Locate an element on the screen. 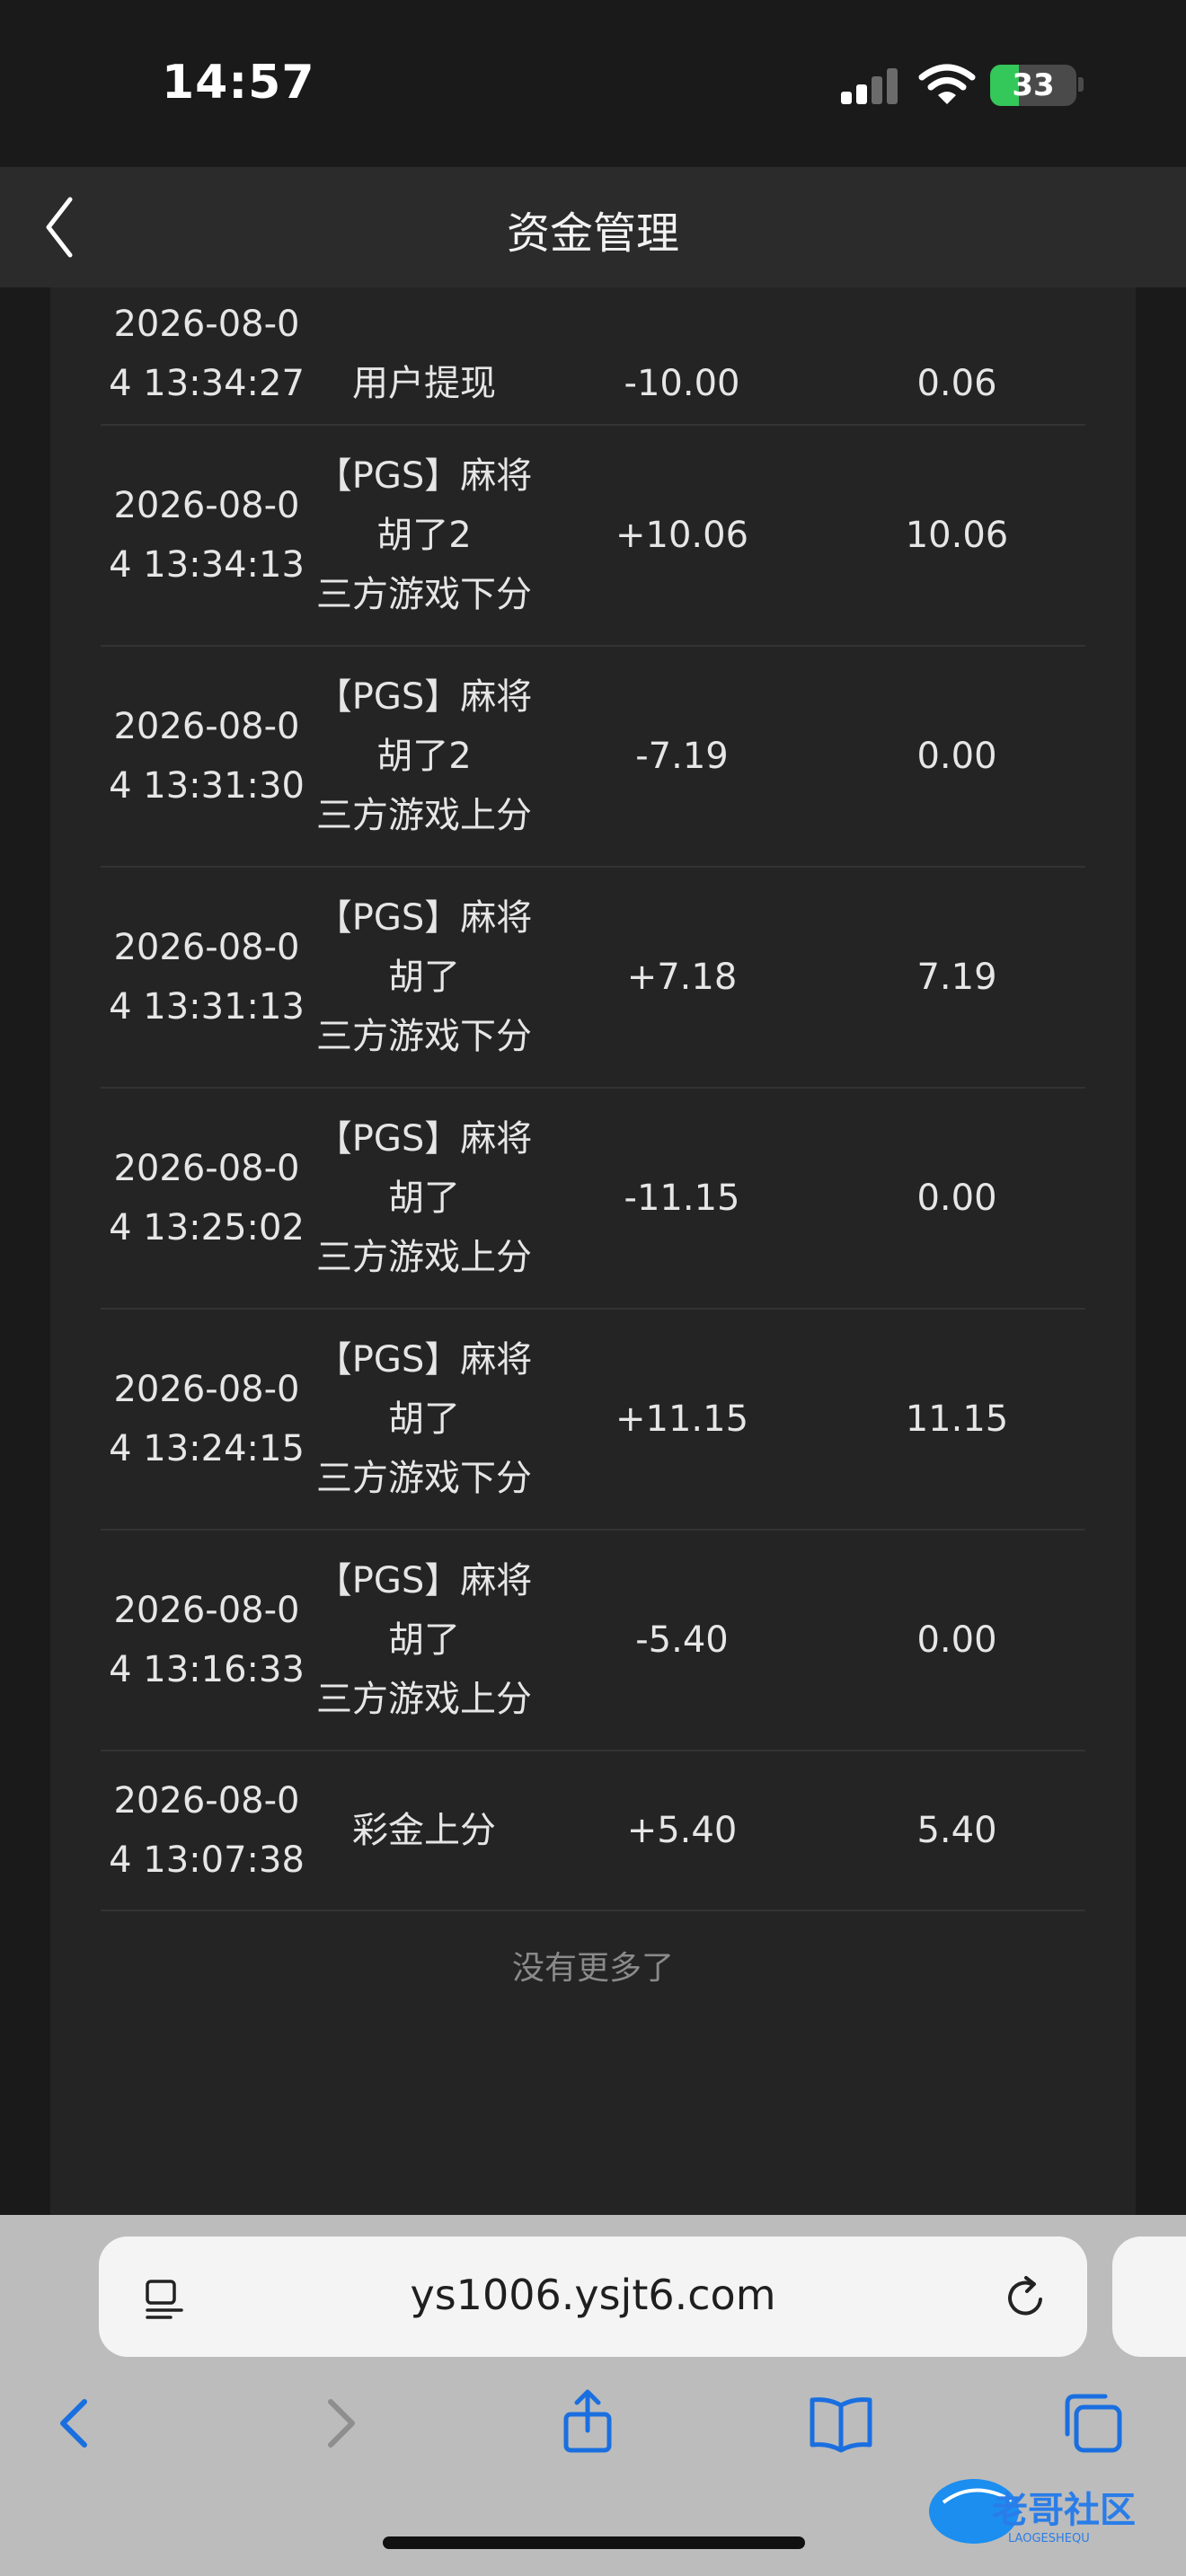 This screenshot has height=2576, width=1186. browser-back-icon is located at coordinates (77, 2423).